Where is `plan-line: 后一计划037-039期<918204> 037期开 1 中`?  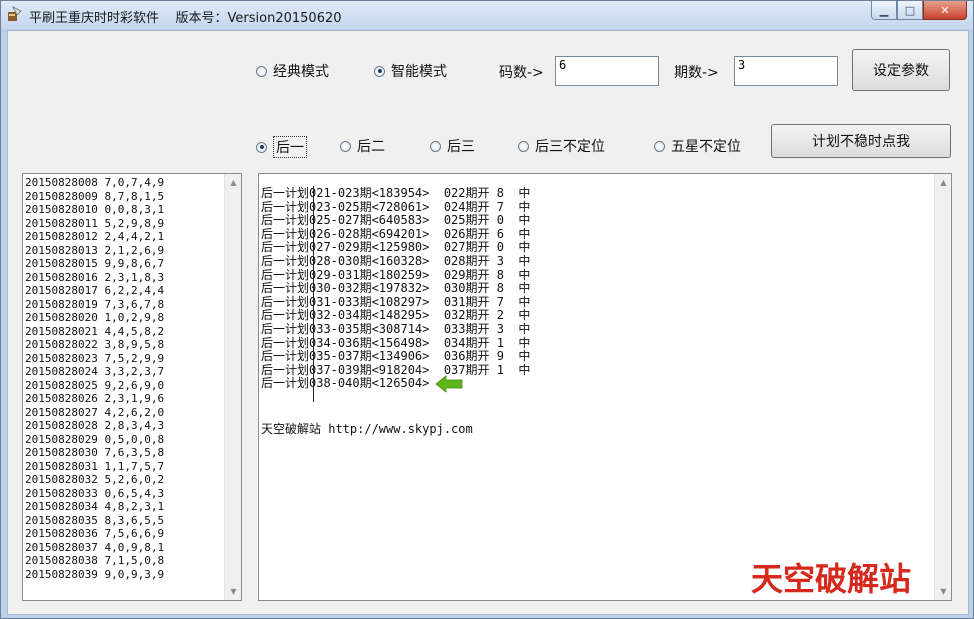
plan-line: 后一计划037-039期<918204> 037期开 1 中 is located at coordinates (396, 369).